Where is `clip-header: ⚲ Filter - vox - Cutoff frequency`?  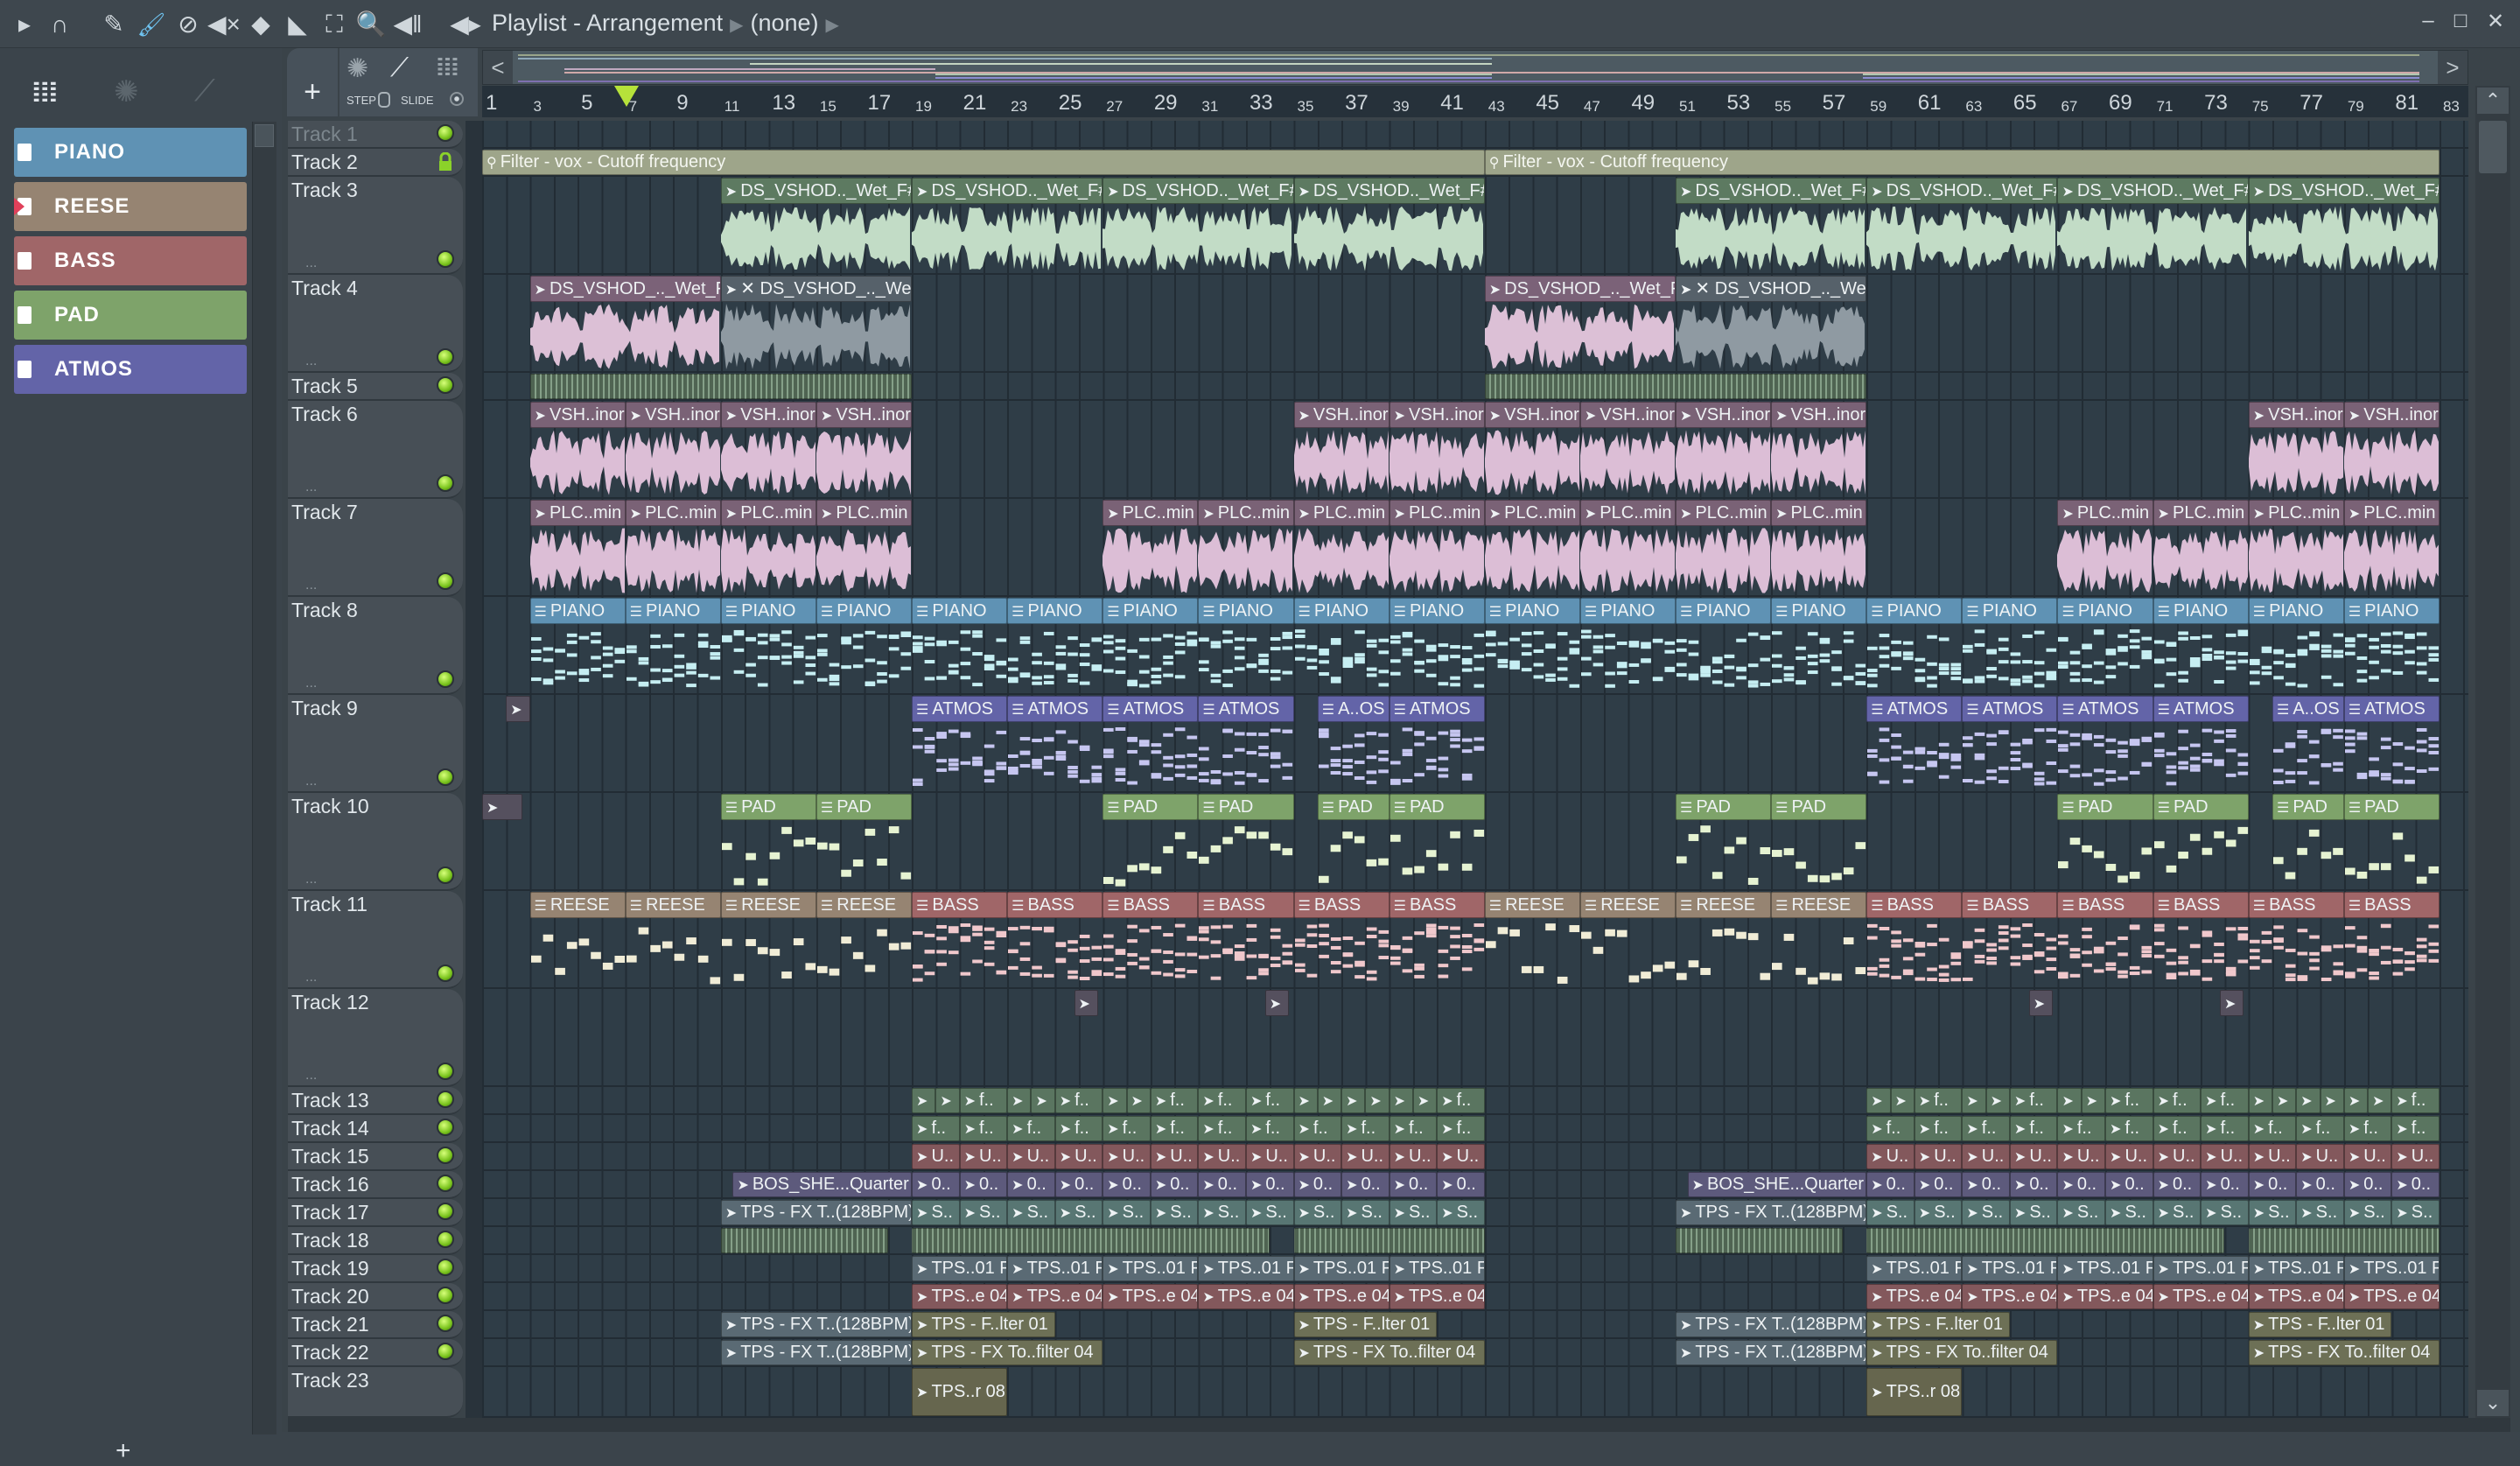
clip-header: ⚲ Filter - vox - Cutoff frequency is located at coordinates (983, 162).